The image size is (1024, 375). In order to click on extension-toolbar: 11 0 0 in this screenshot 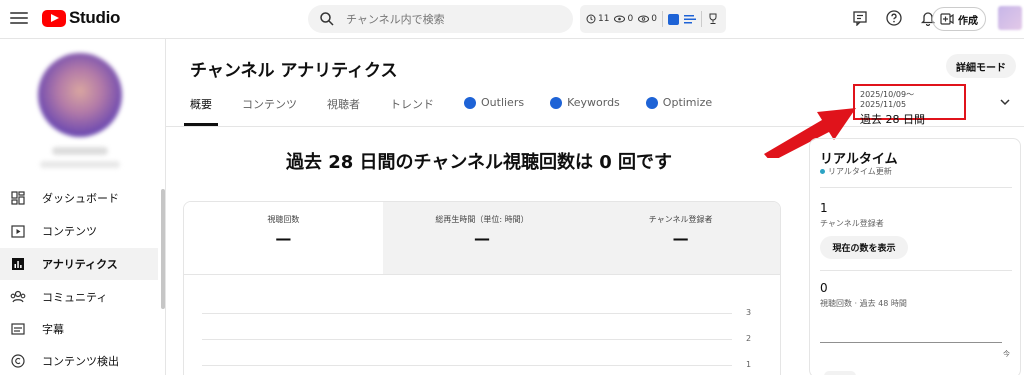, I will do `click(653, 19)`.